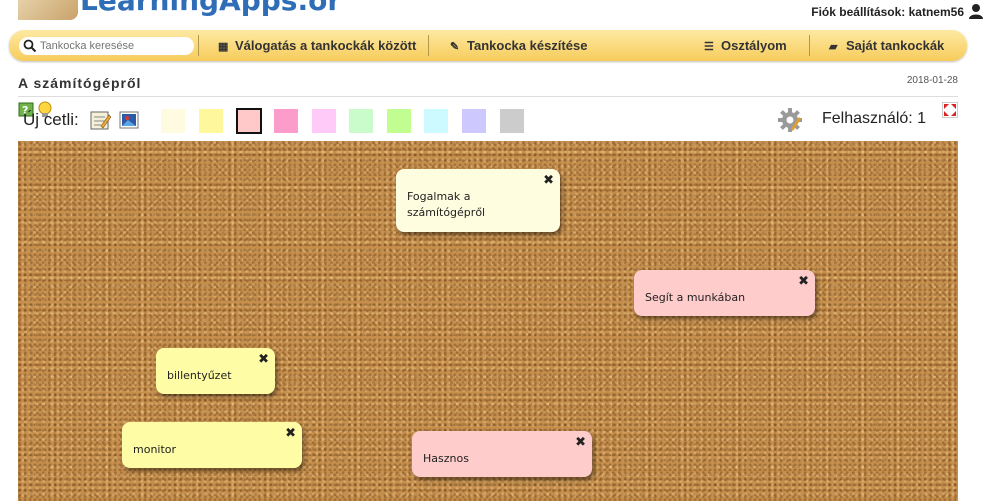  Describe the element at coordinates (833, 47) in the screenshot. I see `folder-icon: ▰` at that location.